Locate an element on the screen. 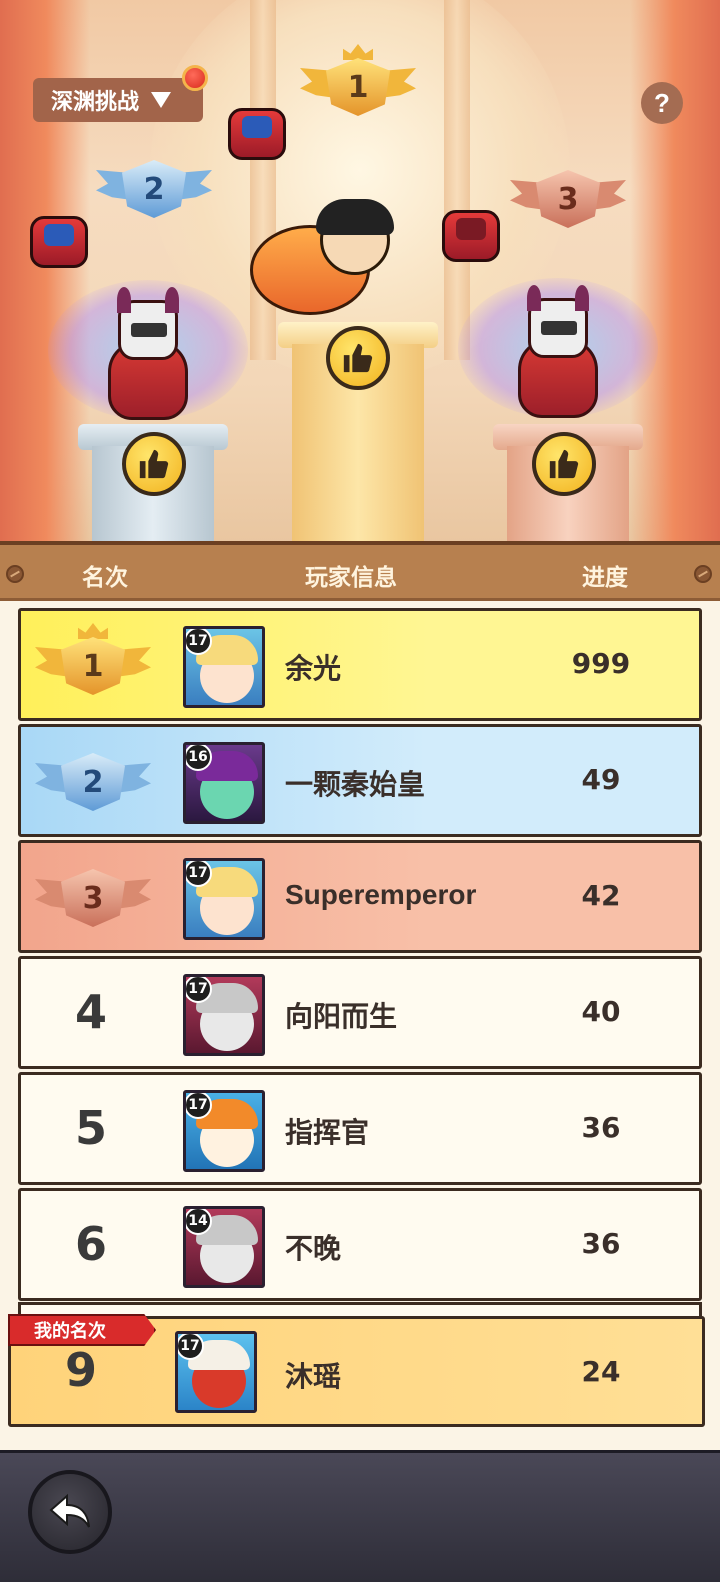 This screenshot has width=720, height=1582. column-rank: 名次 is located at coordinates (105, 577).